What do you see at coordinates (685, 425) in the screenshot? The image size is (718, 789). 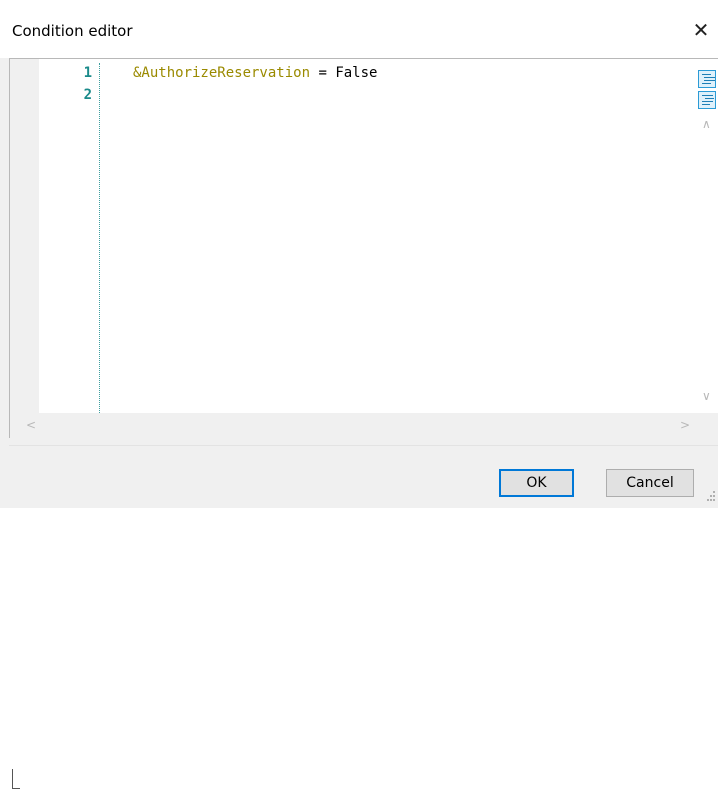 I see `scroll-right-arrow-icon: >` at bounding box center [685, 425].